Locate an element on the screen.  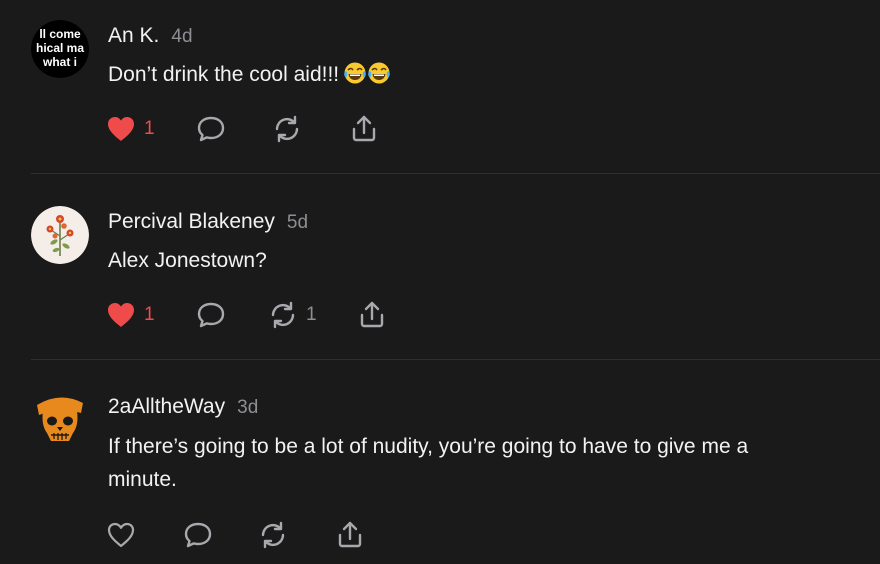
comment-text: Alex Jonestown? is located at coordinates (187, 260).